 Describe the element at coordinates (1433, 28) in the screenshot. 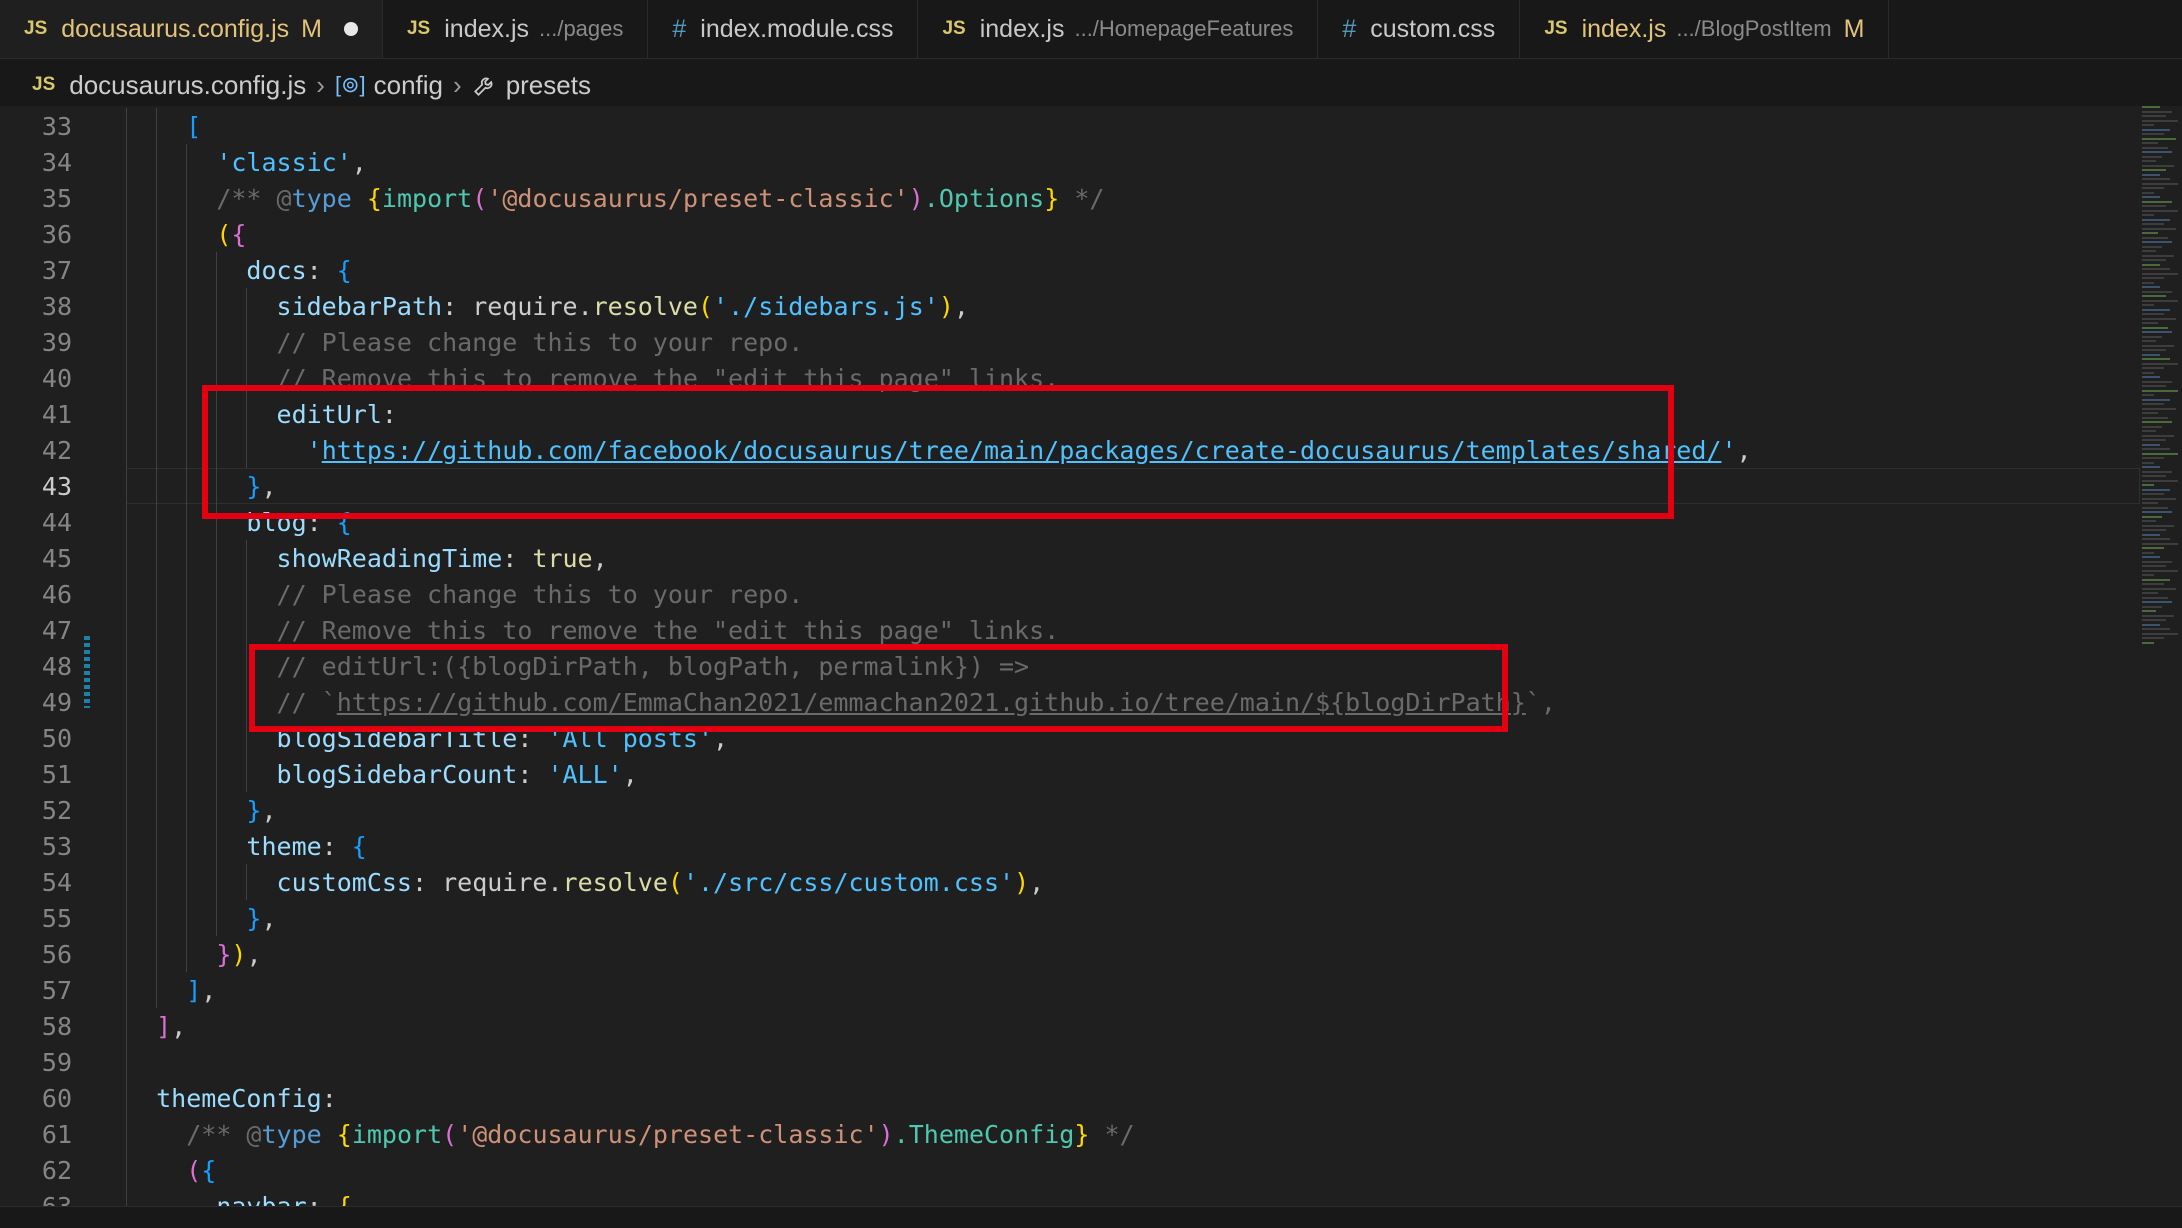

I see `tab-label: custom.css` at that location.